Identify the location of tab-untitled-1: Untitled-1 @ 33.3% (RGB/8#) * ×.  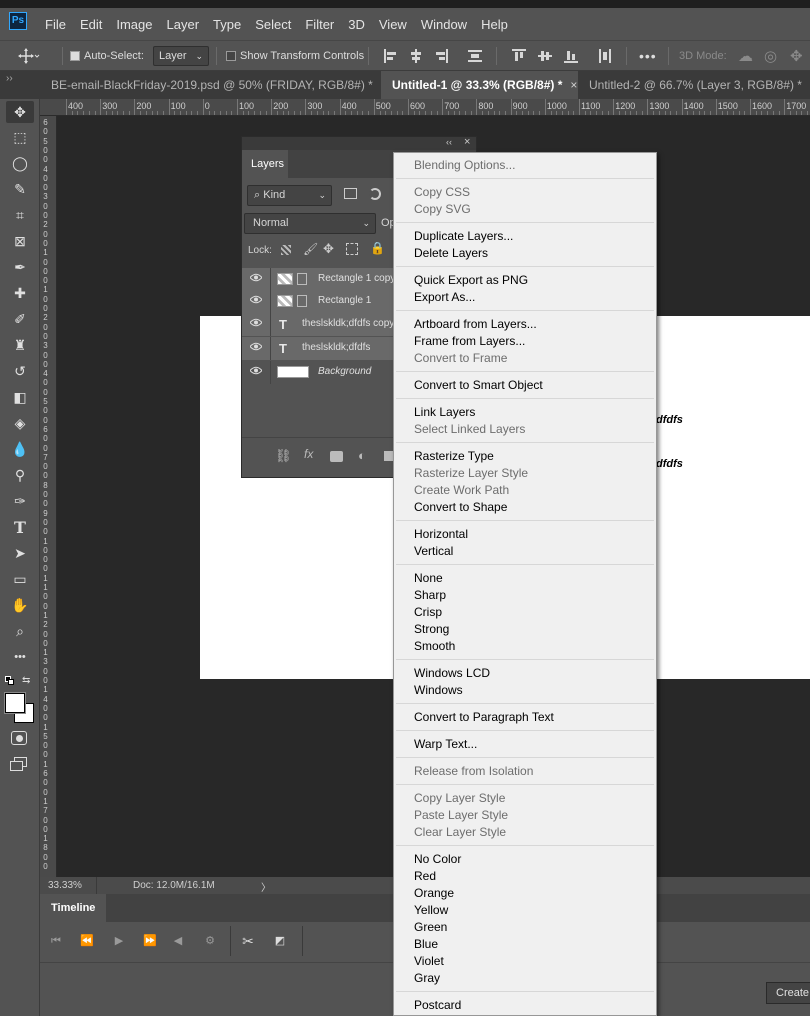
(479, 85).